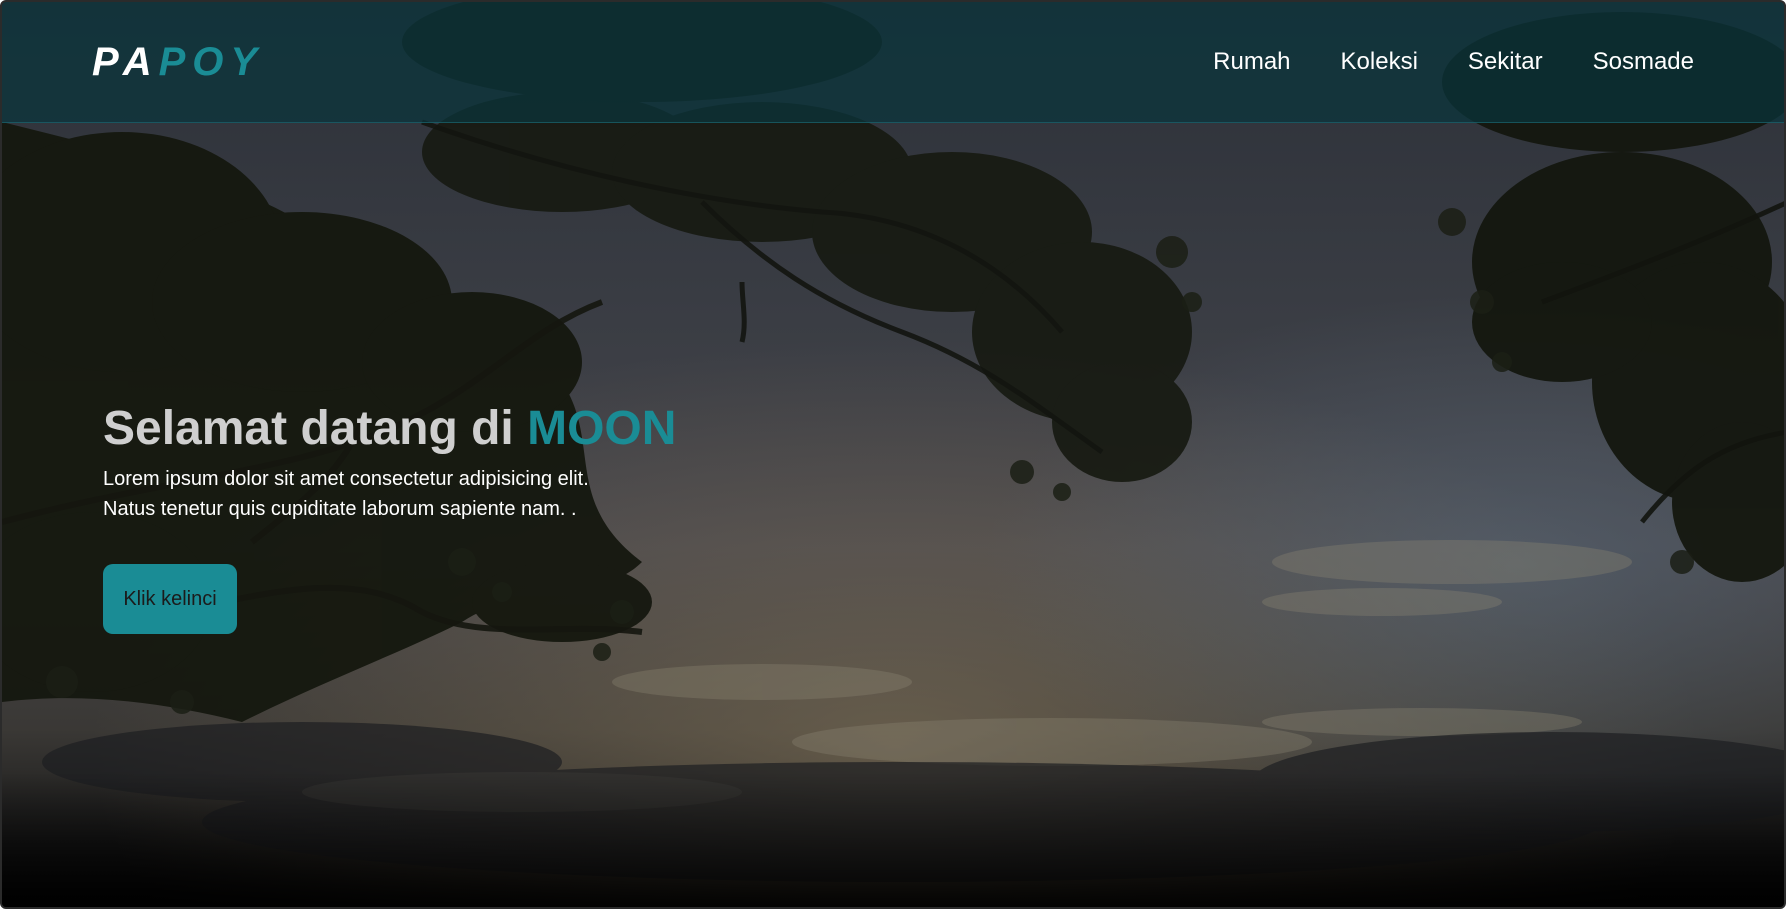  What do you see at coordinates (1379, 62) in the screenshot?
I see `nav-link-koleksi: Koleksi` at bounding box center [1379, 62].